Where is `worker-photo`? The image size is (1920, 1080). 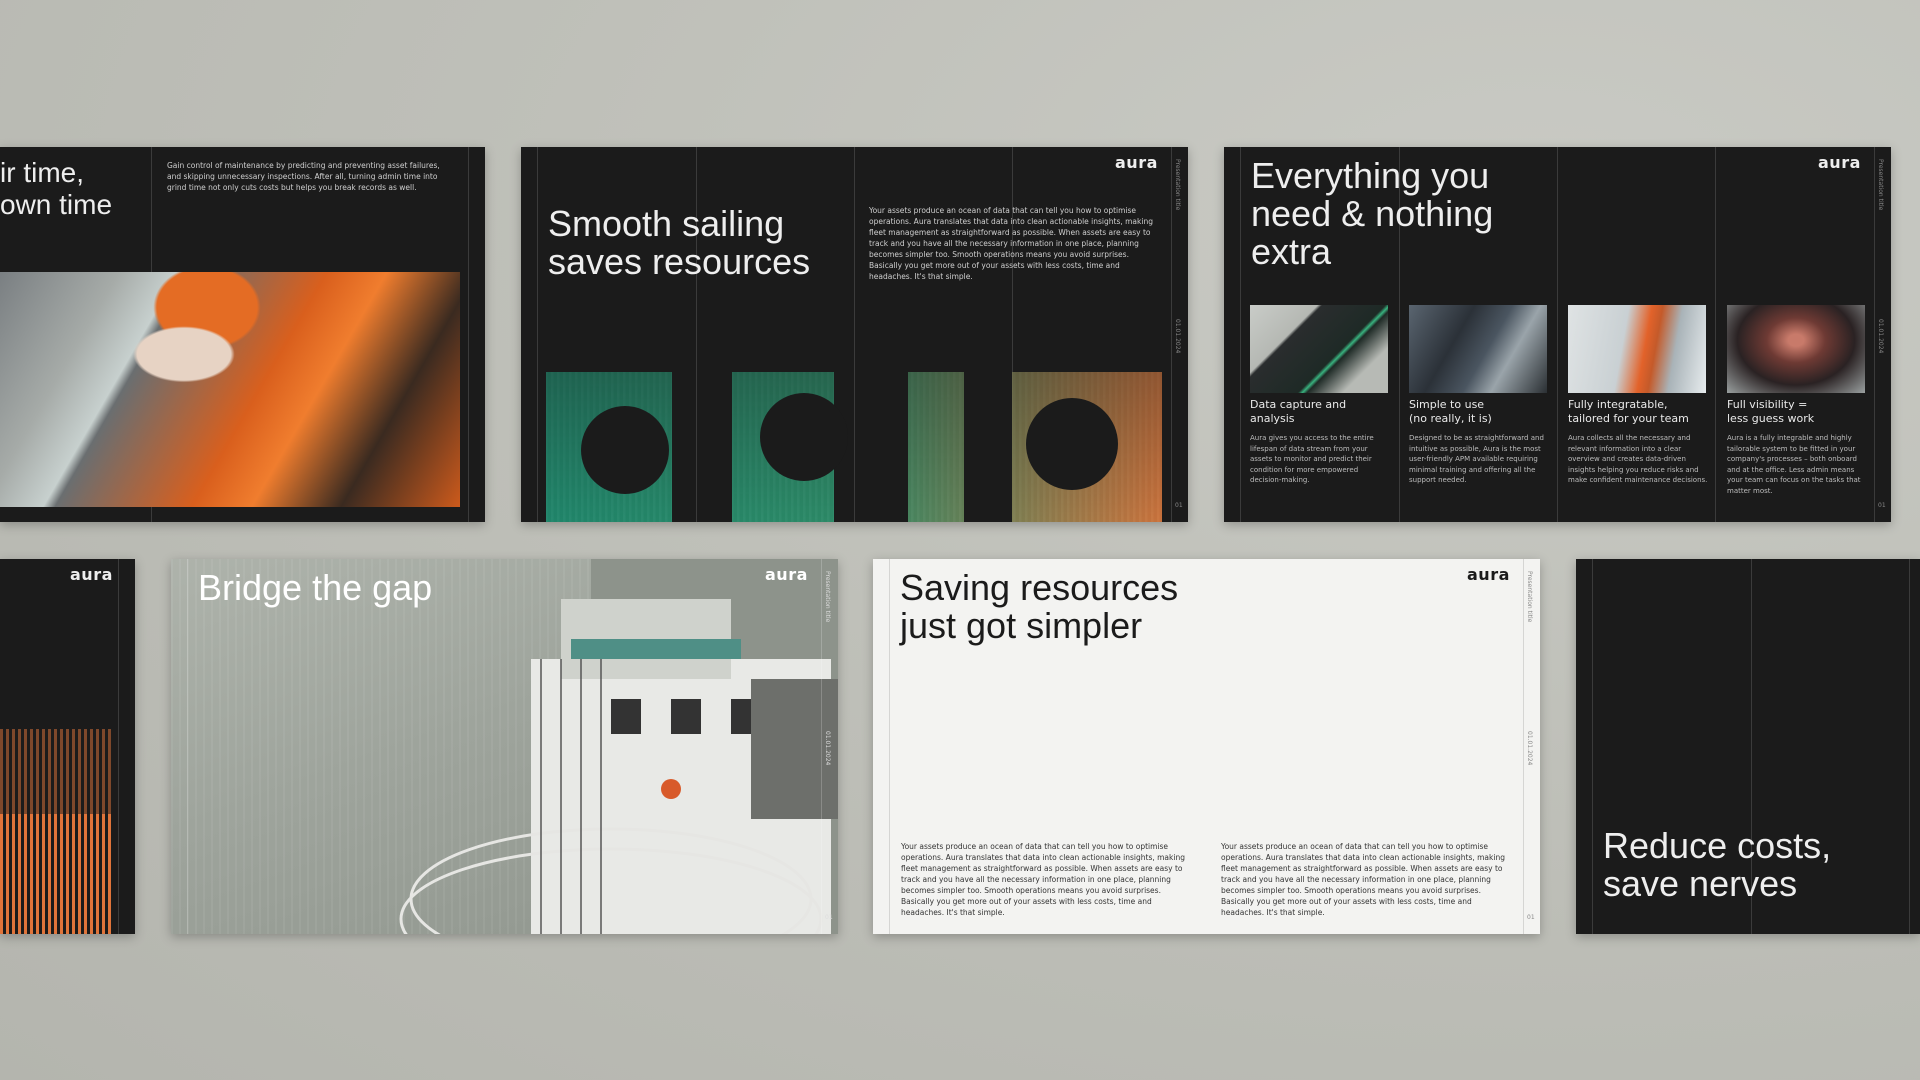
worker-photo is located at coordinates (230, 389).